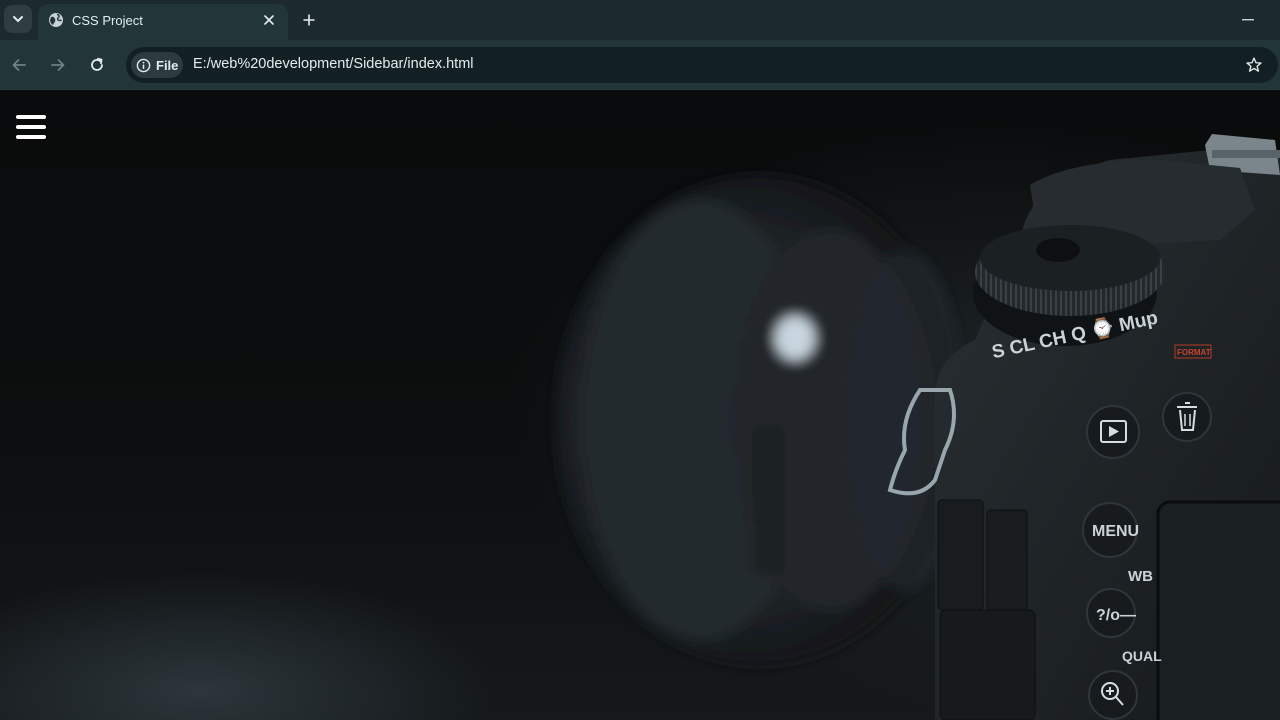 The width and height of the screenshot is (1280, 720). I want to click on help-label: ?/o—, so click(1116, 615).